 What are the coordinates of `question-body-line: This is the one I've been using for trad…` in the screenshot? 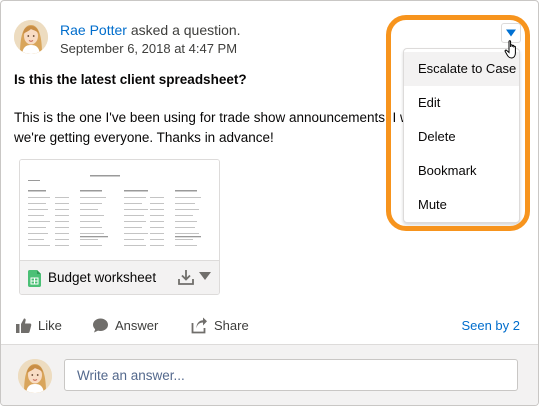 It's located at (212, 117).